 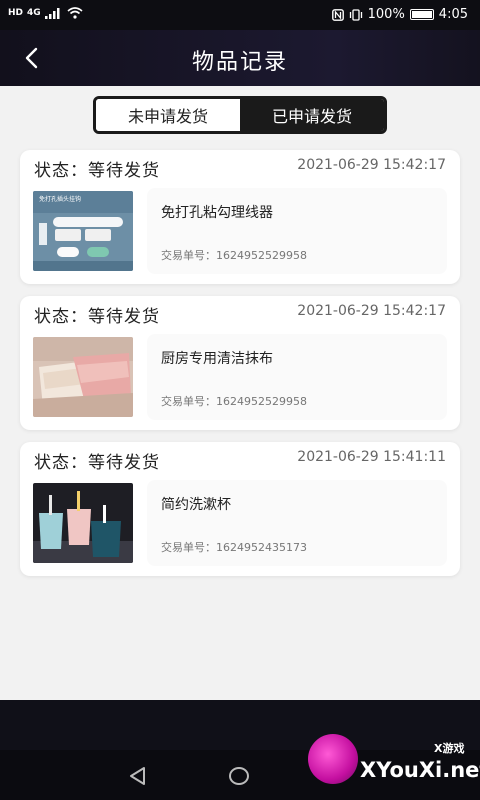 I want to click on item-info-panel: 免打孔粘勾理线器 交易单号：1624952529958, so click(x=297, y=231).